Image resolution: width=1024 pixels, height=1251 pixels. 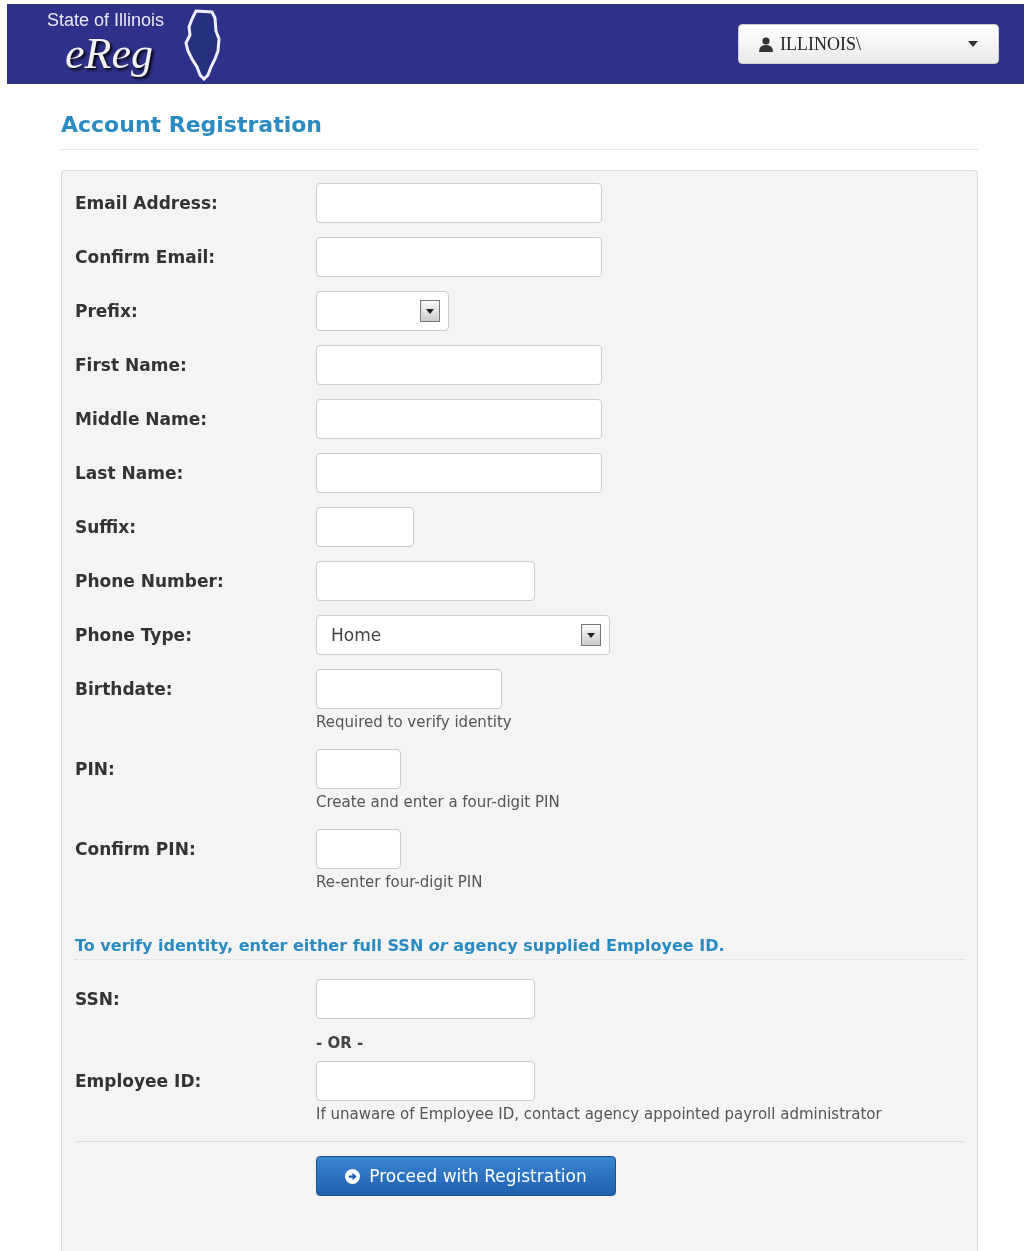 What do you see at coordinates (109, 54) in the screenshot?
I see `logo-name: eReg` at bounding box center [109, 54].